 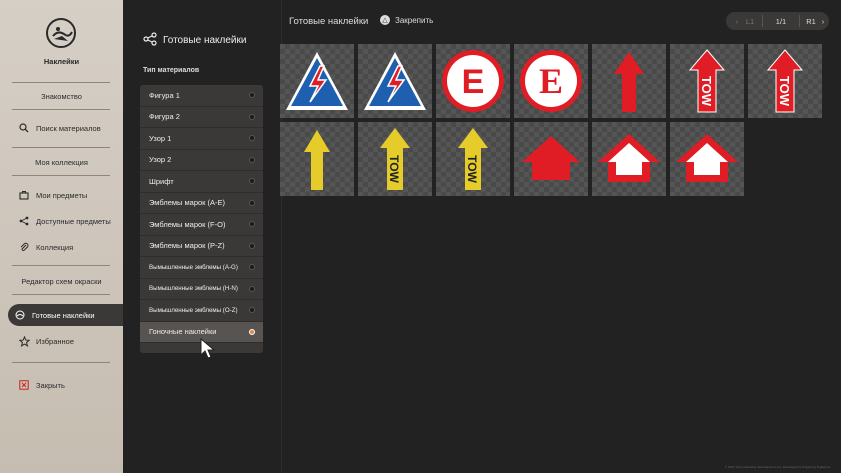 I want to click on category-item: Узор 2, so click(x=201, y=160).